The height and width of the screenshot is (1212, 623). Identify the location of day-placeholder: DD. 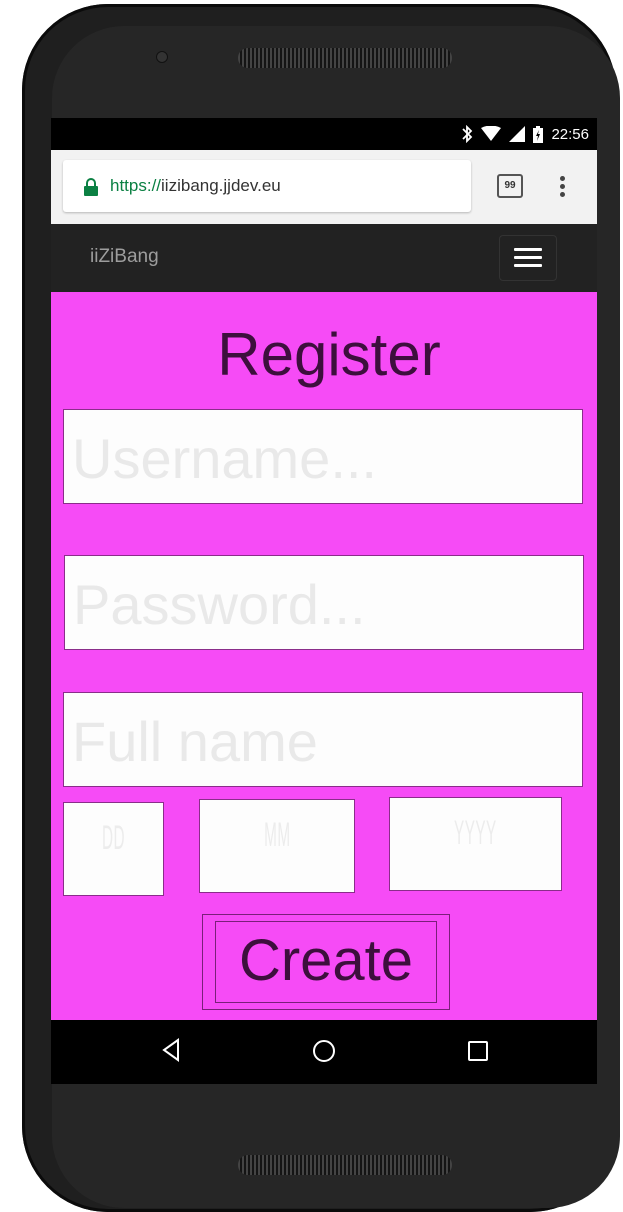
(113, 838).